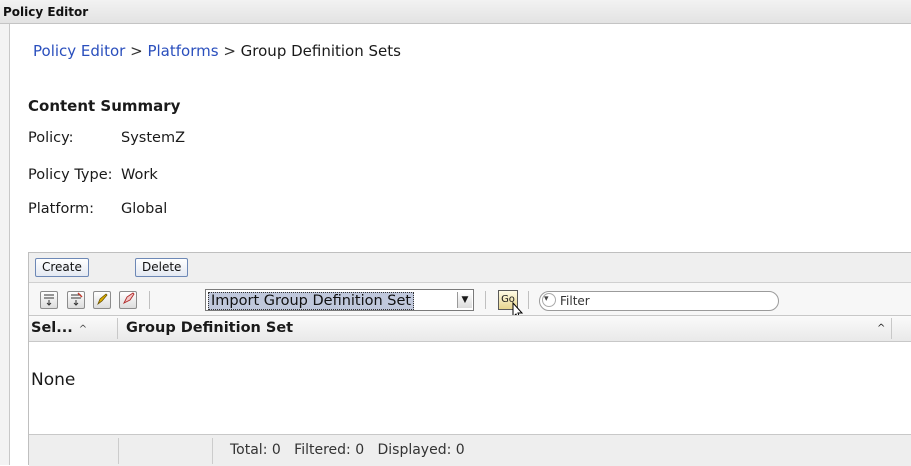 Image resolution: width=911 pixels, height=466 pixels. What do you see at coordinates (49, 300) in the screenshot?
I see `expand-all-icon` at bounding box center [49, 300].